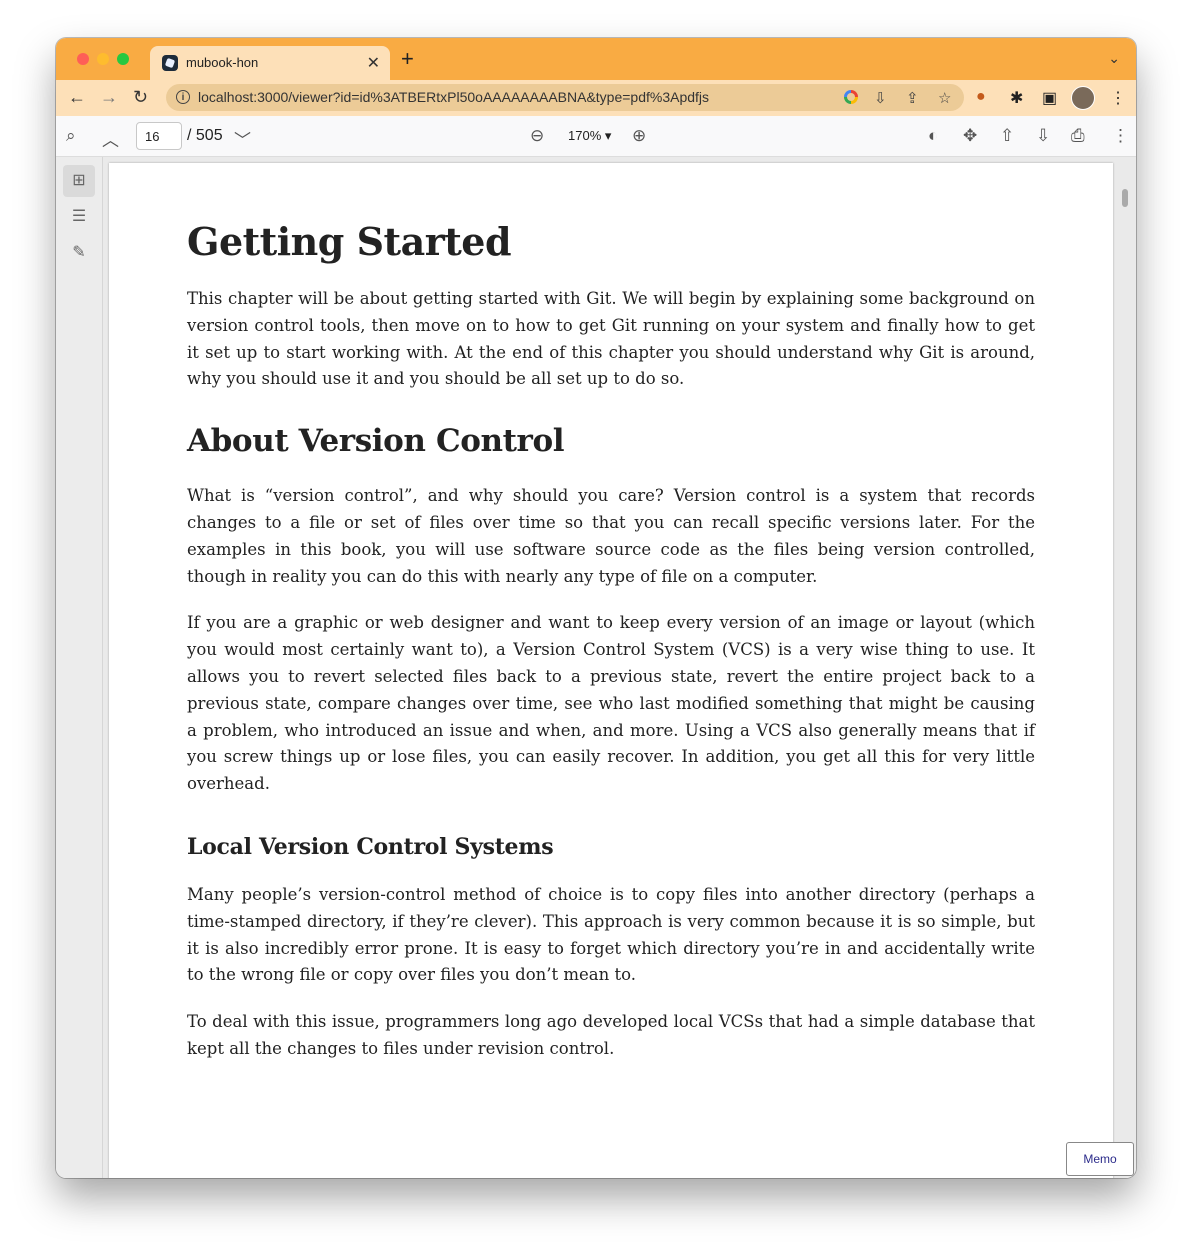  I want to click on close-window-button, so click(83, 59).